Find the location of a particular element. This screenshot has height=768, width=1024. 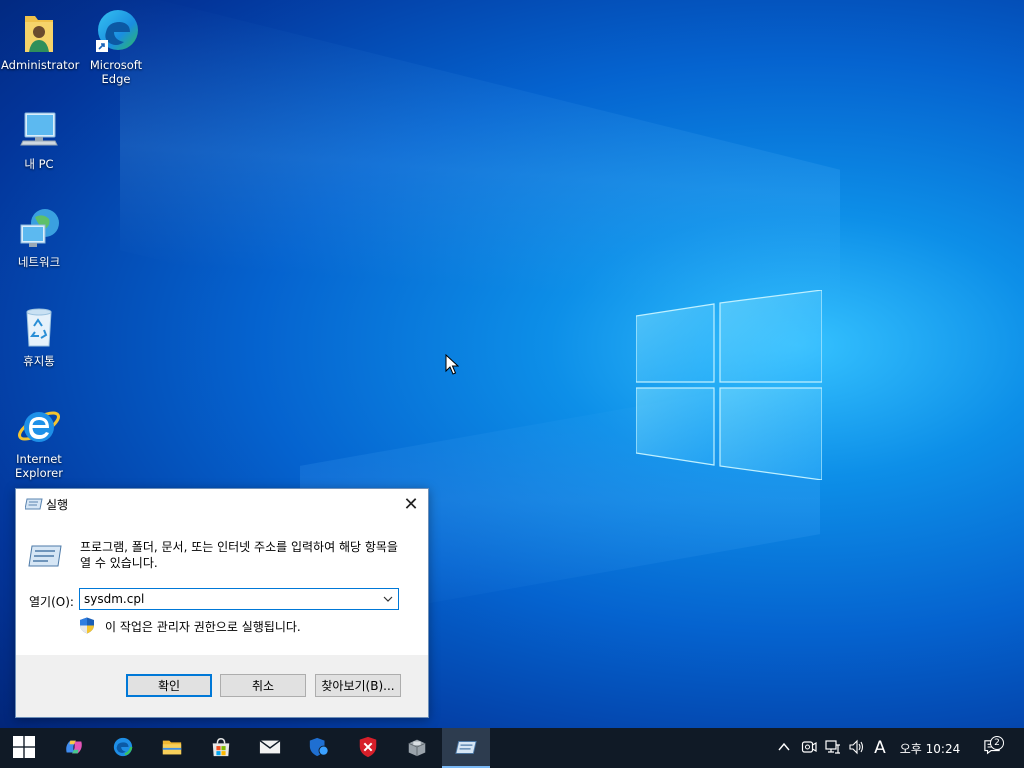

taskbar-run-dialog is located at coordinates (466, 748).